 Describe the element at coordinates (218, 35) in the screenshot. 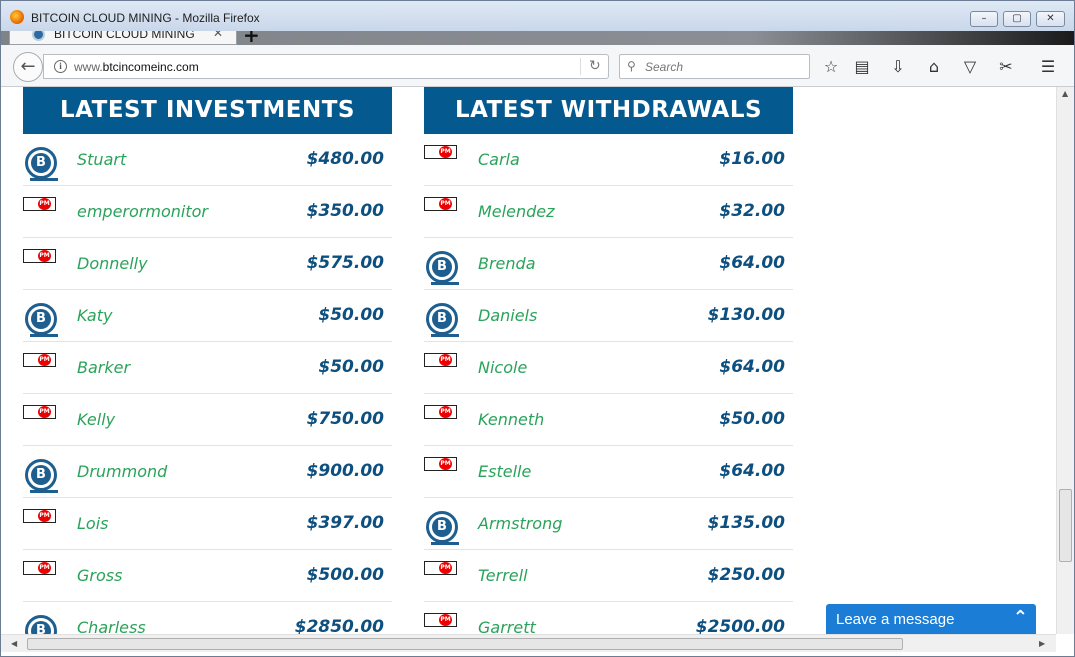

I see `tab-close-icon: ✕` at that location.